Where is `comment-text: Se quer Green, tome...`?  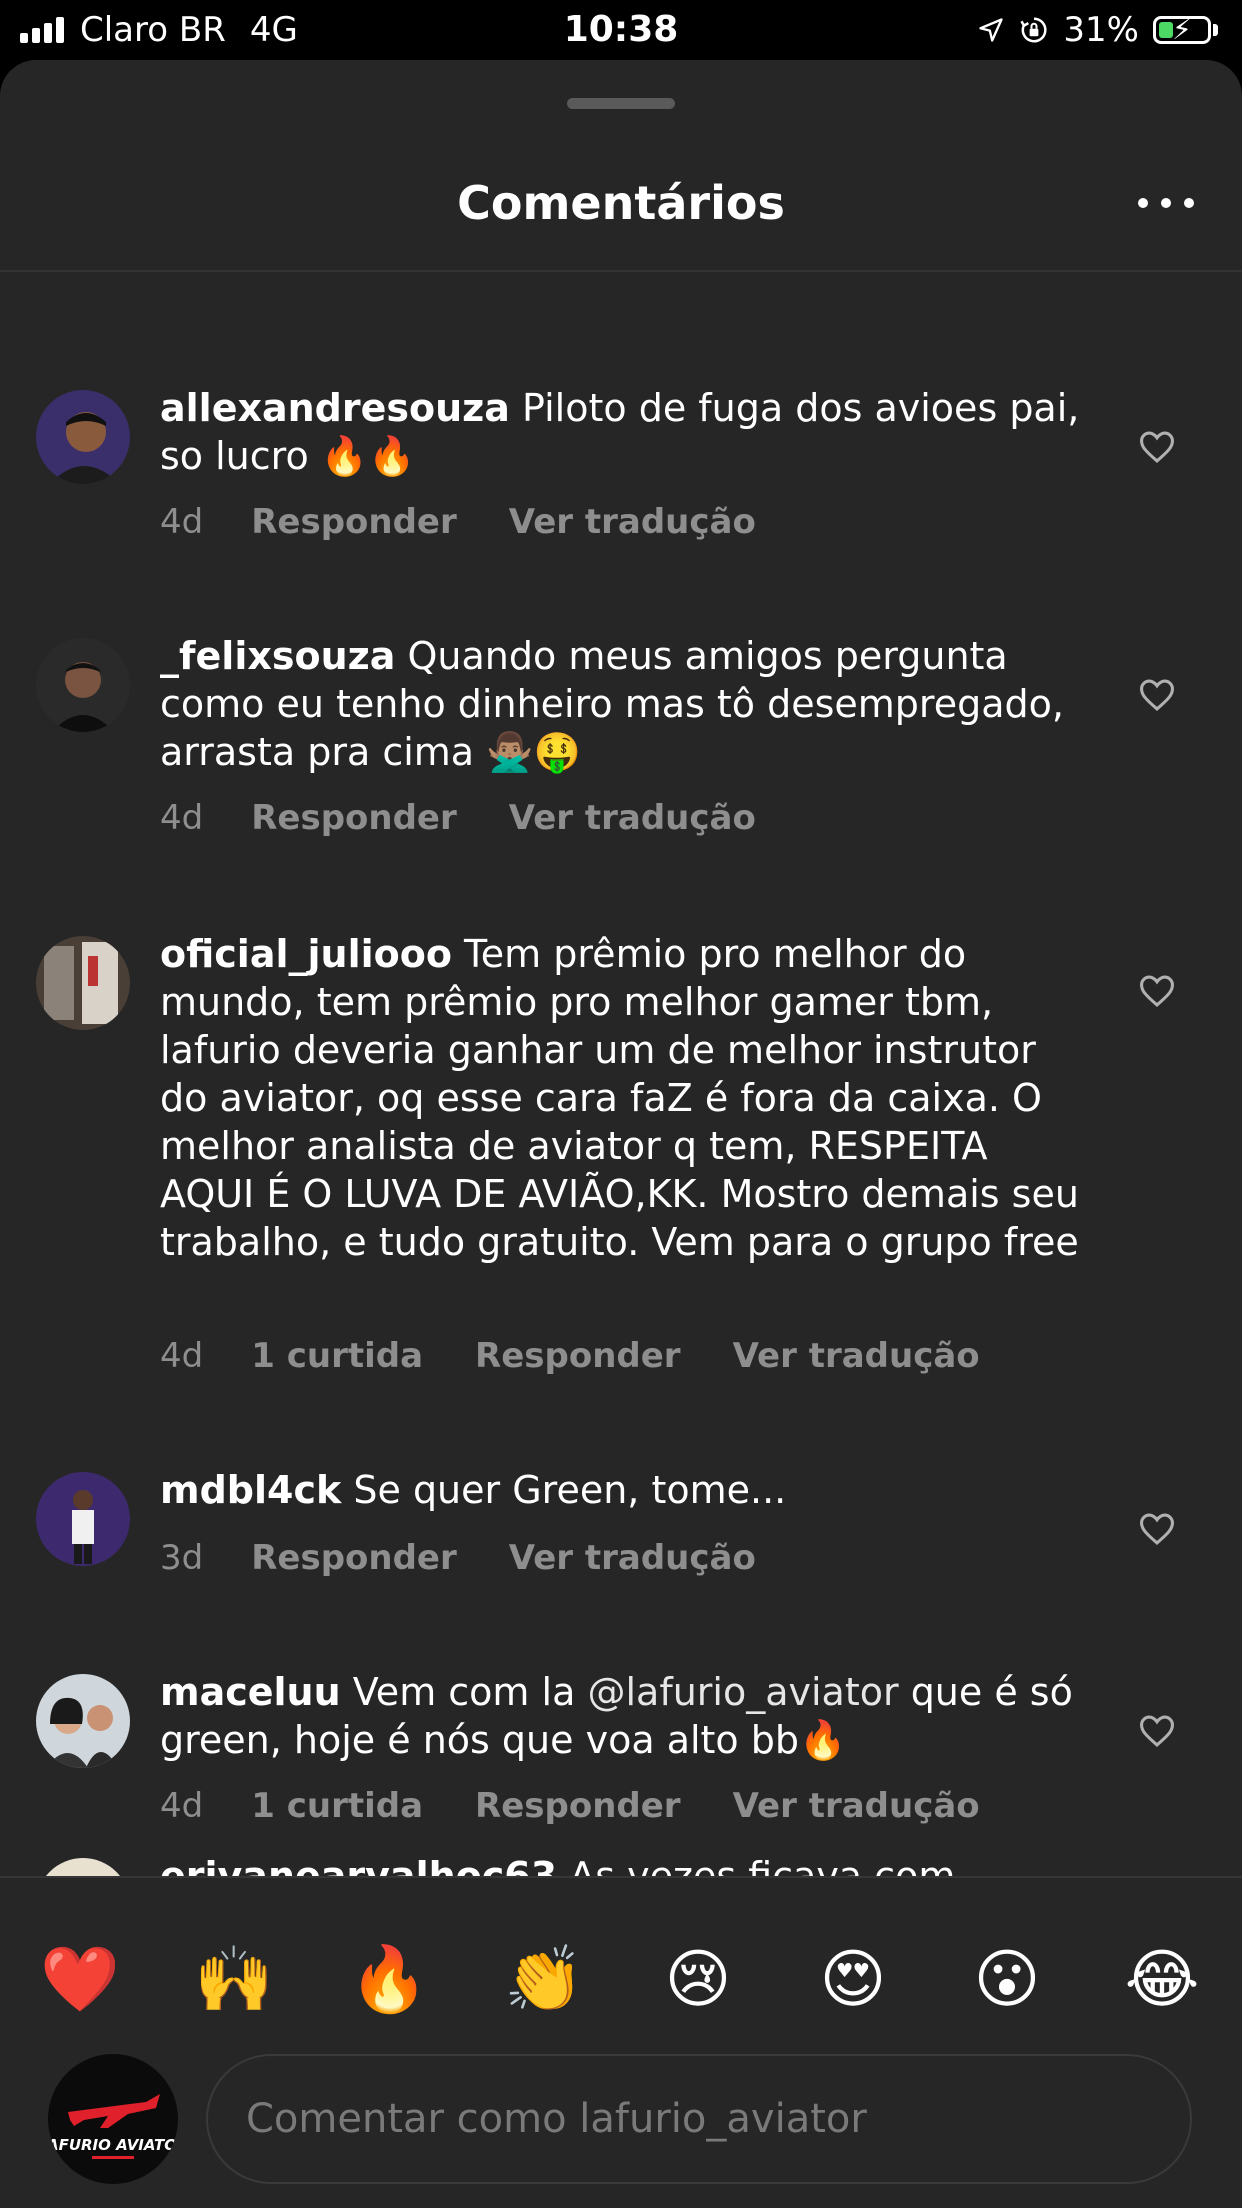 comment-text: Se quer Green, tome... is located at coordinates (570, 1490).